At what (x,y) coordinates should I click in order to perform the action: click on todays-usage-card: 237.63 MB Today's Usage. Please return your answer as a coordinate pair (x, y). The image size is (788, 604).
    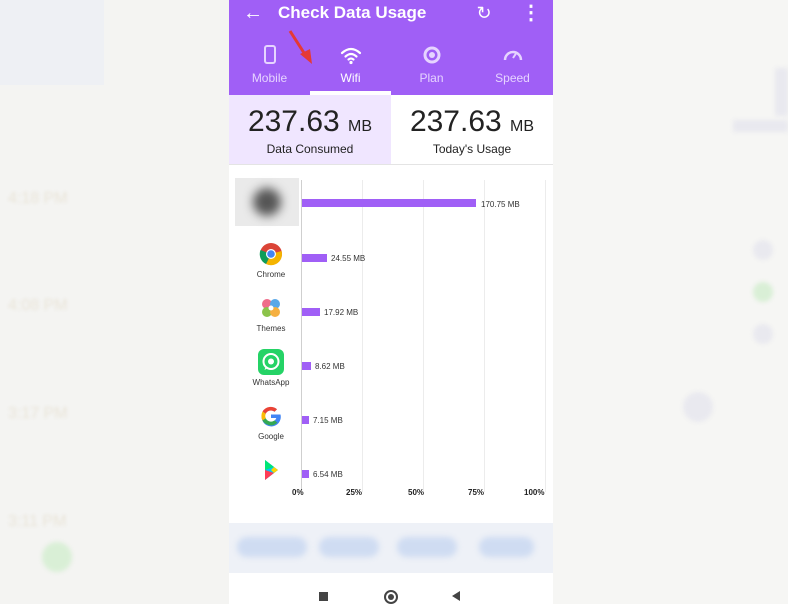
    Looking at the image, I should click on (472, 129).